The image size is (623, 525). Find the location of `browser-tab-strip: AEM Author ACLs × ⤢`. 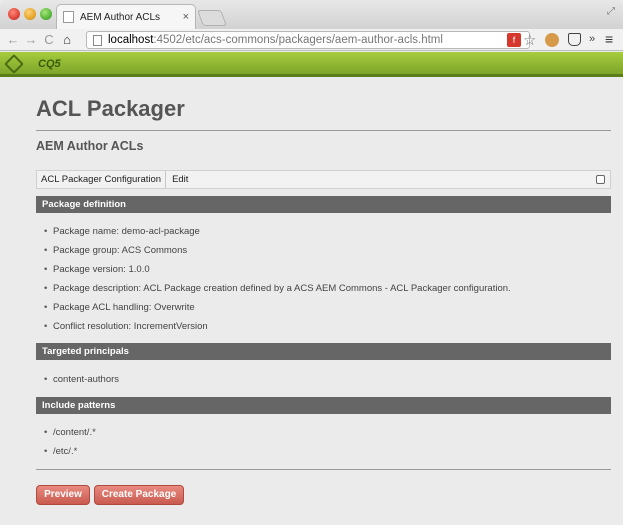

browser-tab-strip: AEM Author ACLs × ⤢ is located at coordinates (311, 14).